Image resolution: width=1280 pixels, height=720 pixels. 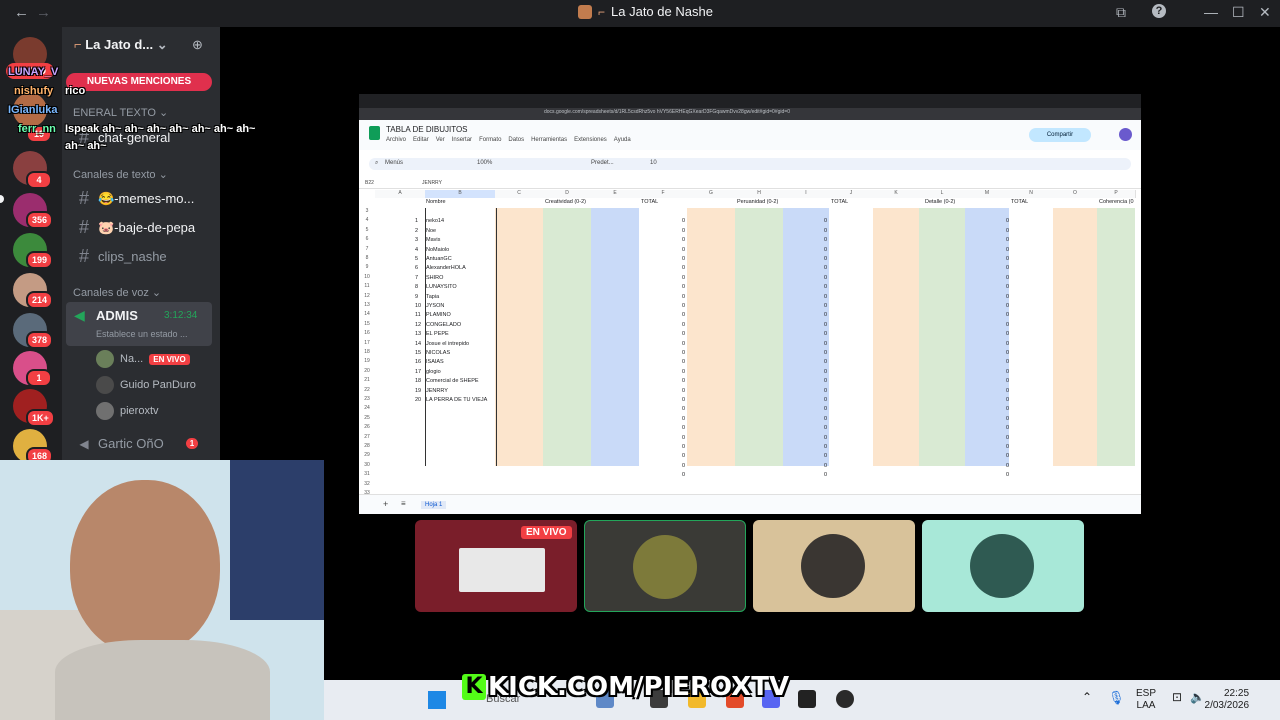 What do you see at coordinates (711, 194) in the screenshot?
I see `column-header: G` at bounding box center [711, 194].